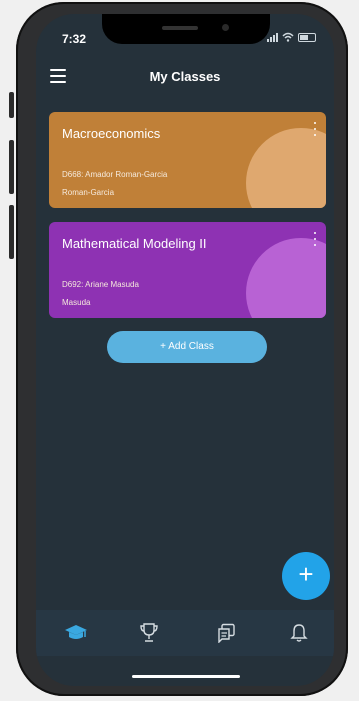  I want to click on notch, so click(186, 29).